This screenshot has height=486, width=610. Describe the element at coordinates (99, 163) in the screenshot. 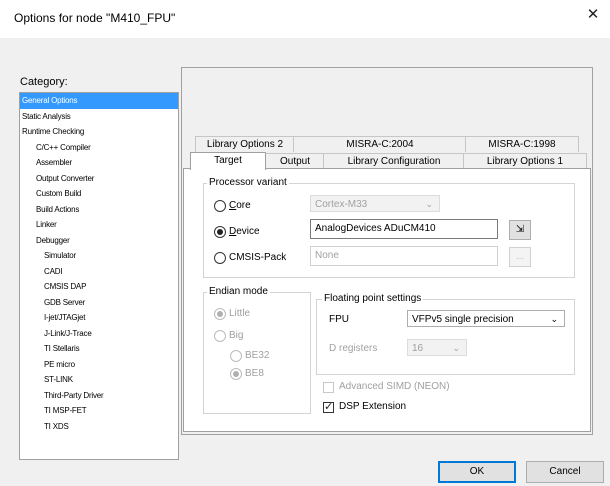

I see `category-item: Assembler` at that location.